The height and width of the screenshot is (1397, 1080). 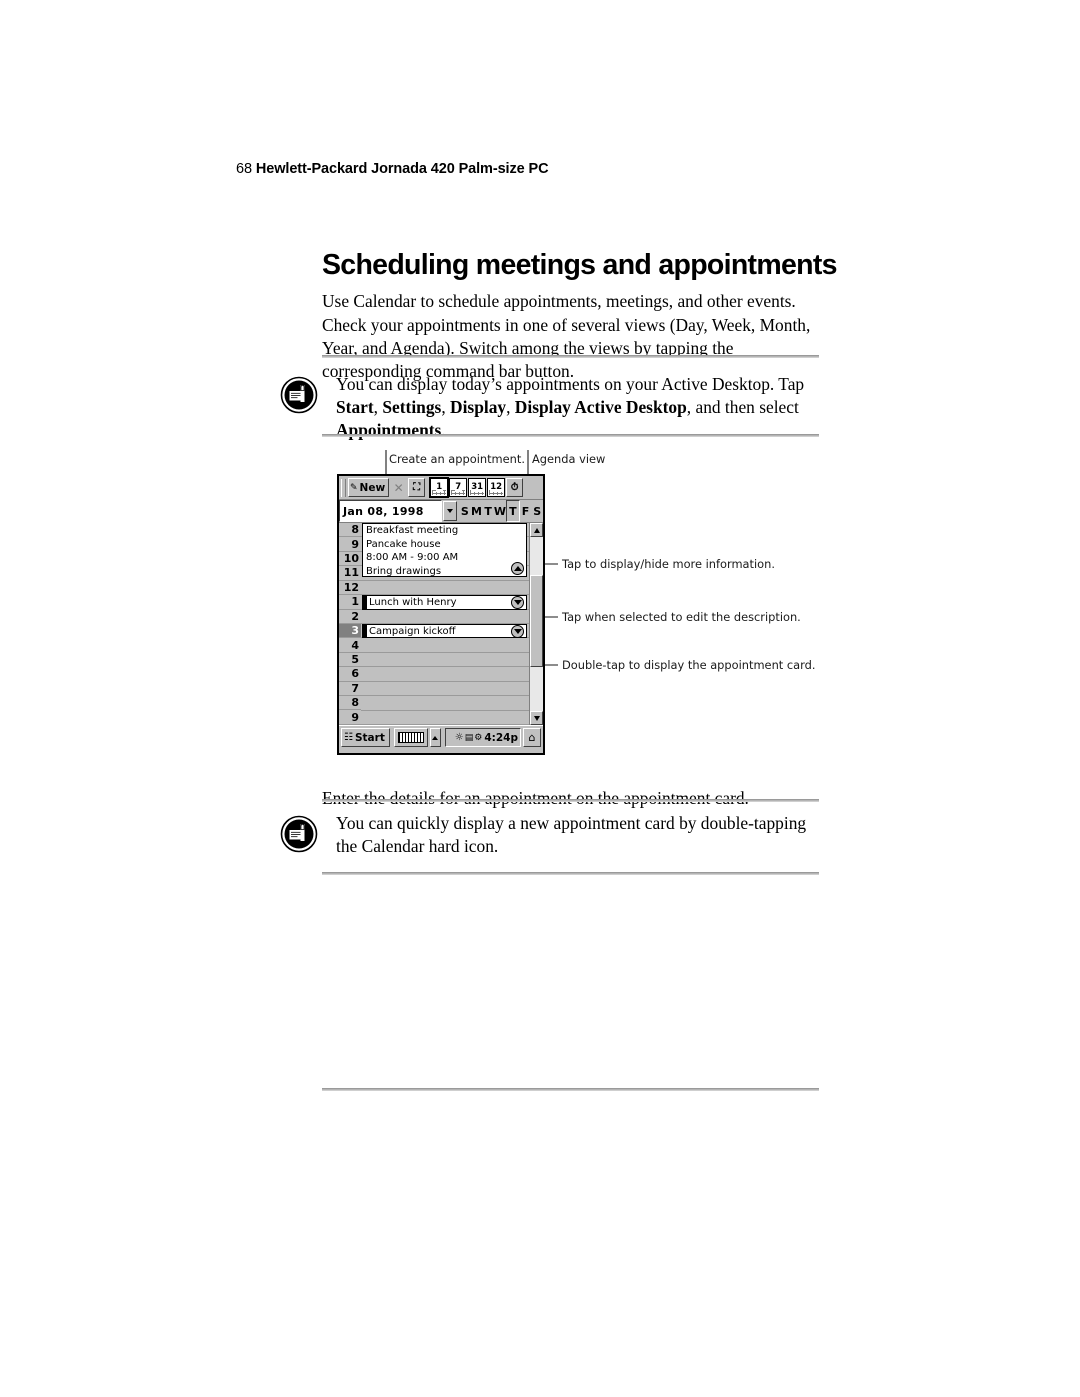 I want to click on volume-icon: ☼, so click(x=459, y=737).